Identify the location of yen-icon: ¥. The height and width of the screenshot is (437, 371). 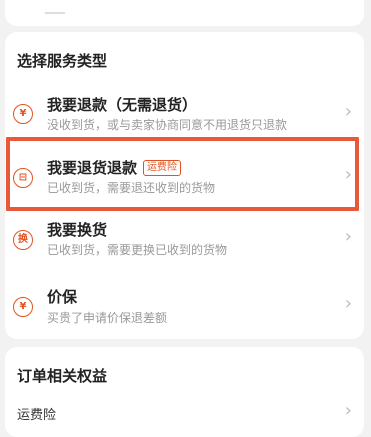
(23, 114).